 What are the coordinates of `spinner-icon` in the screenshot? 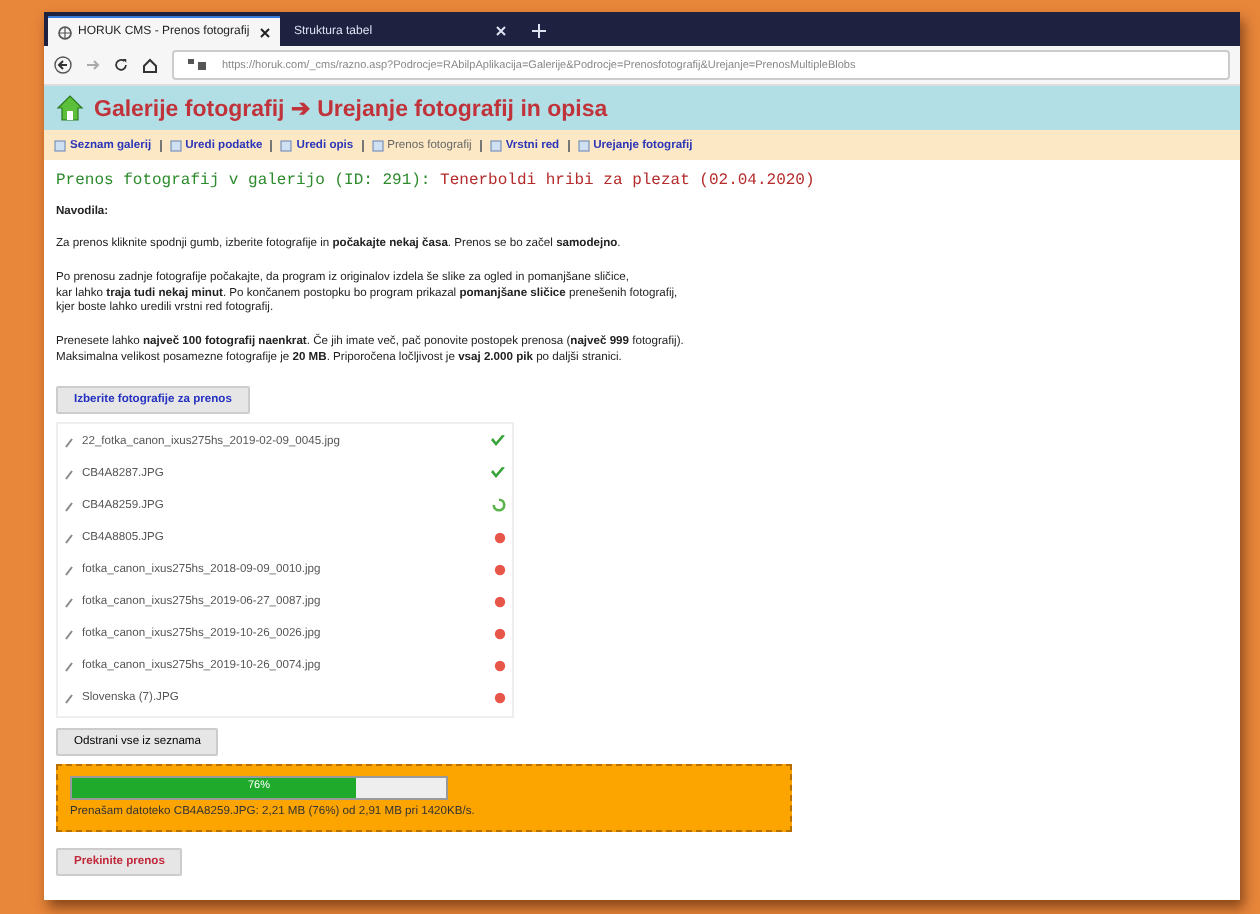 It's located at (499, 505).